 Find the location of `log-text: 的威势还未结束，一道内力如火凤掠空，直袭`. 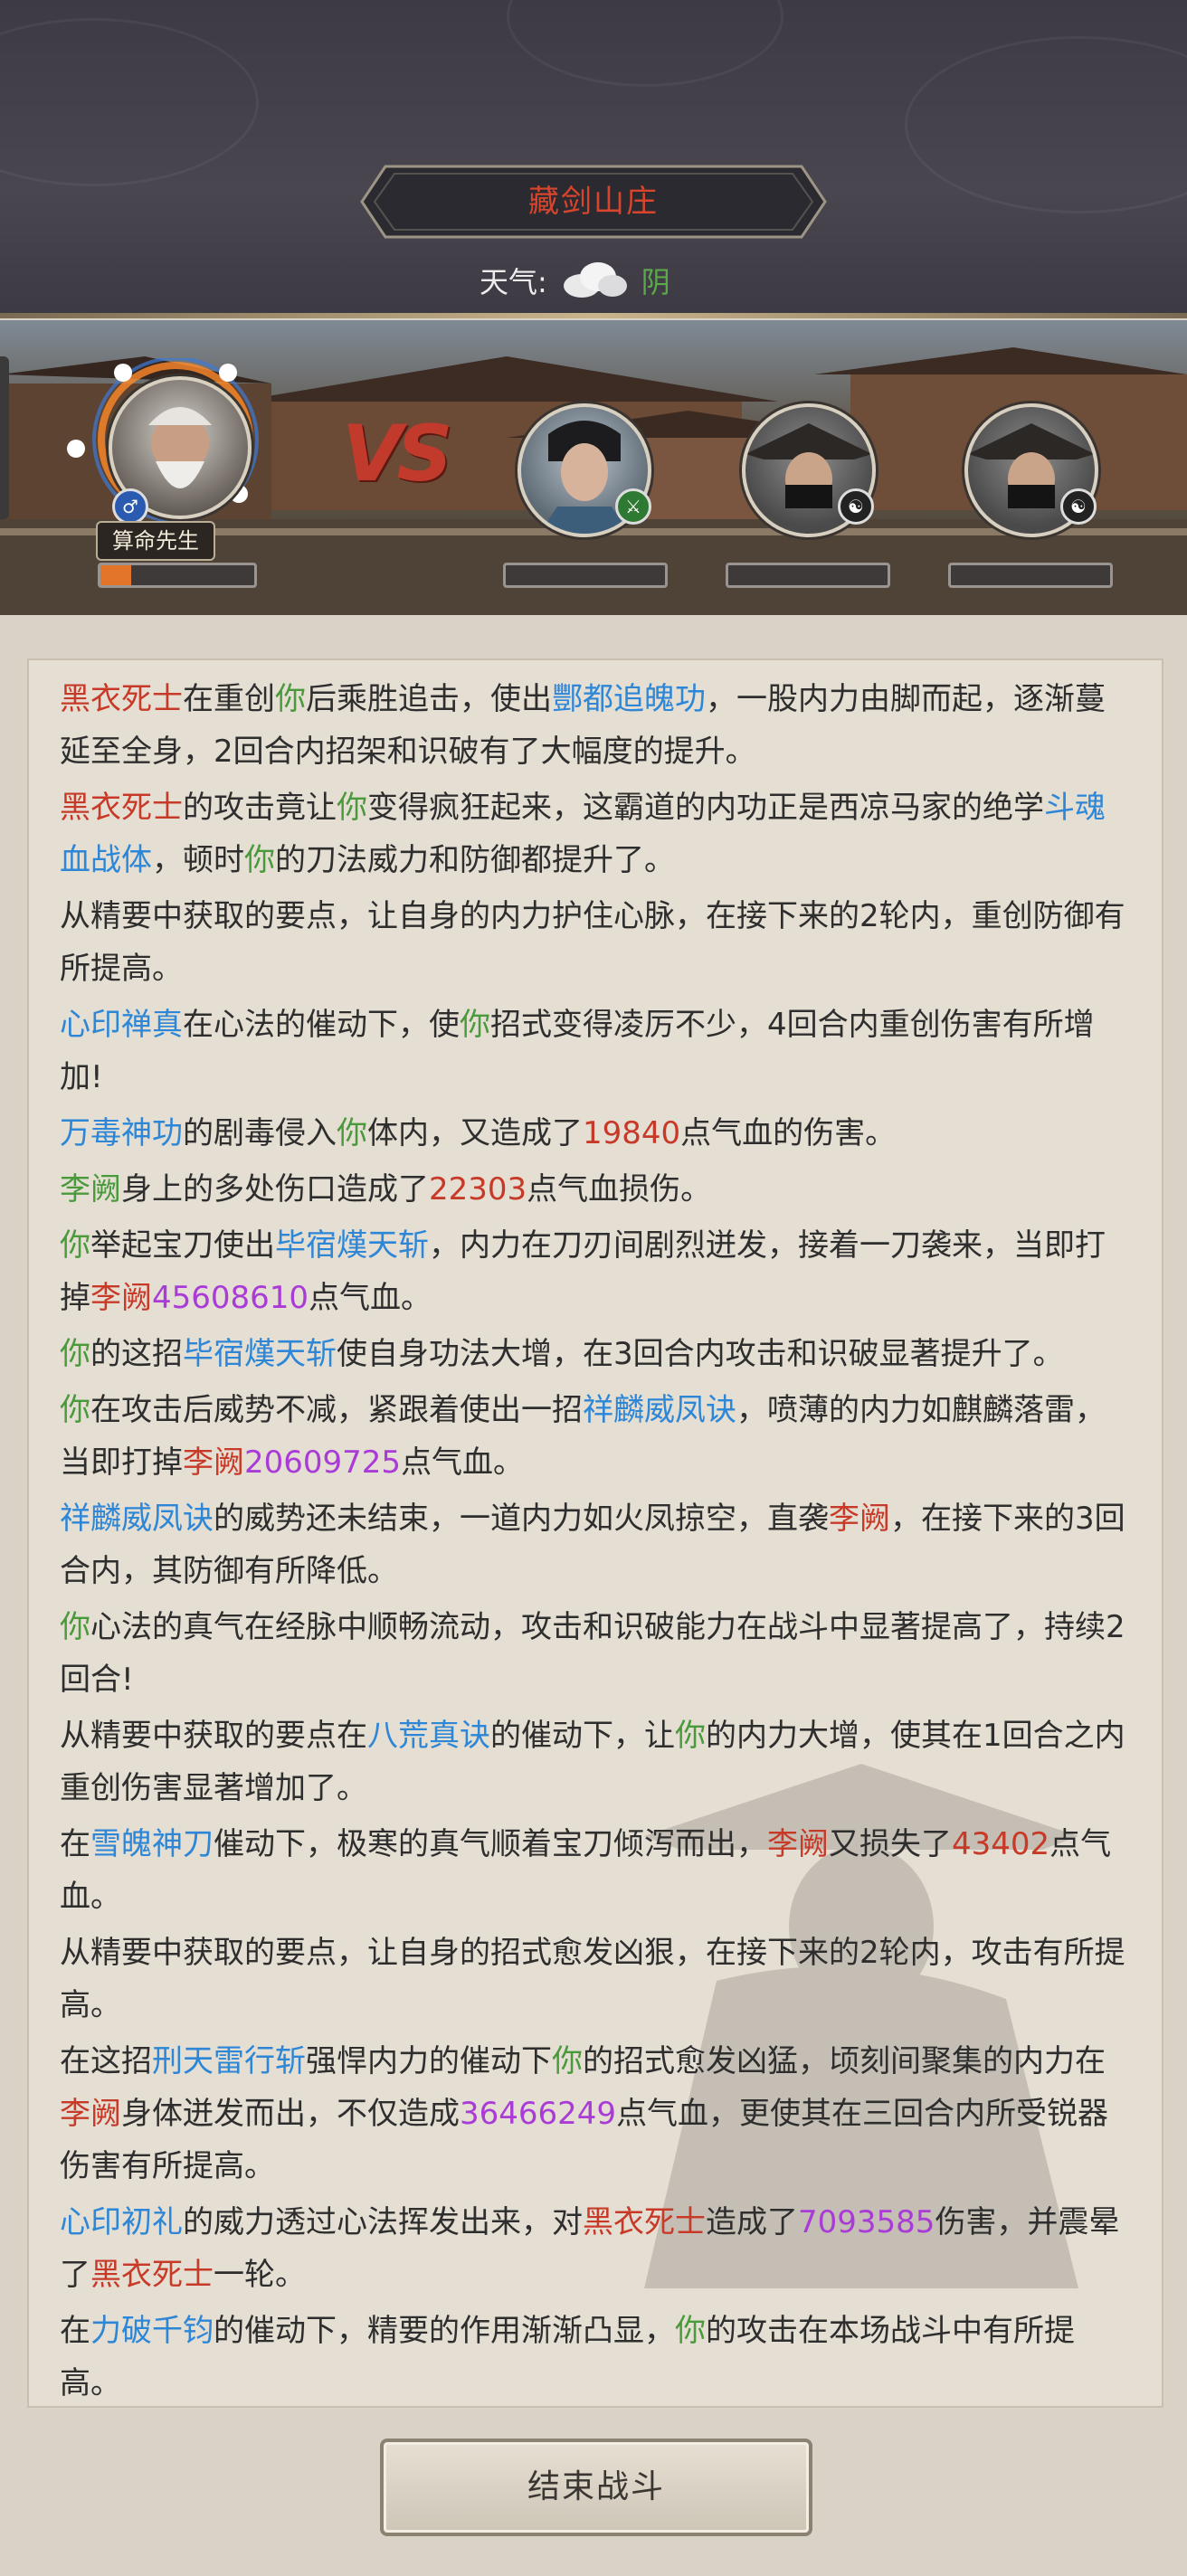

log-text: 的威势还未结束，一道内力如火凤掠空，直袭 is located at coordinates (521, 1519).